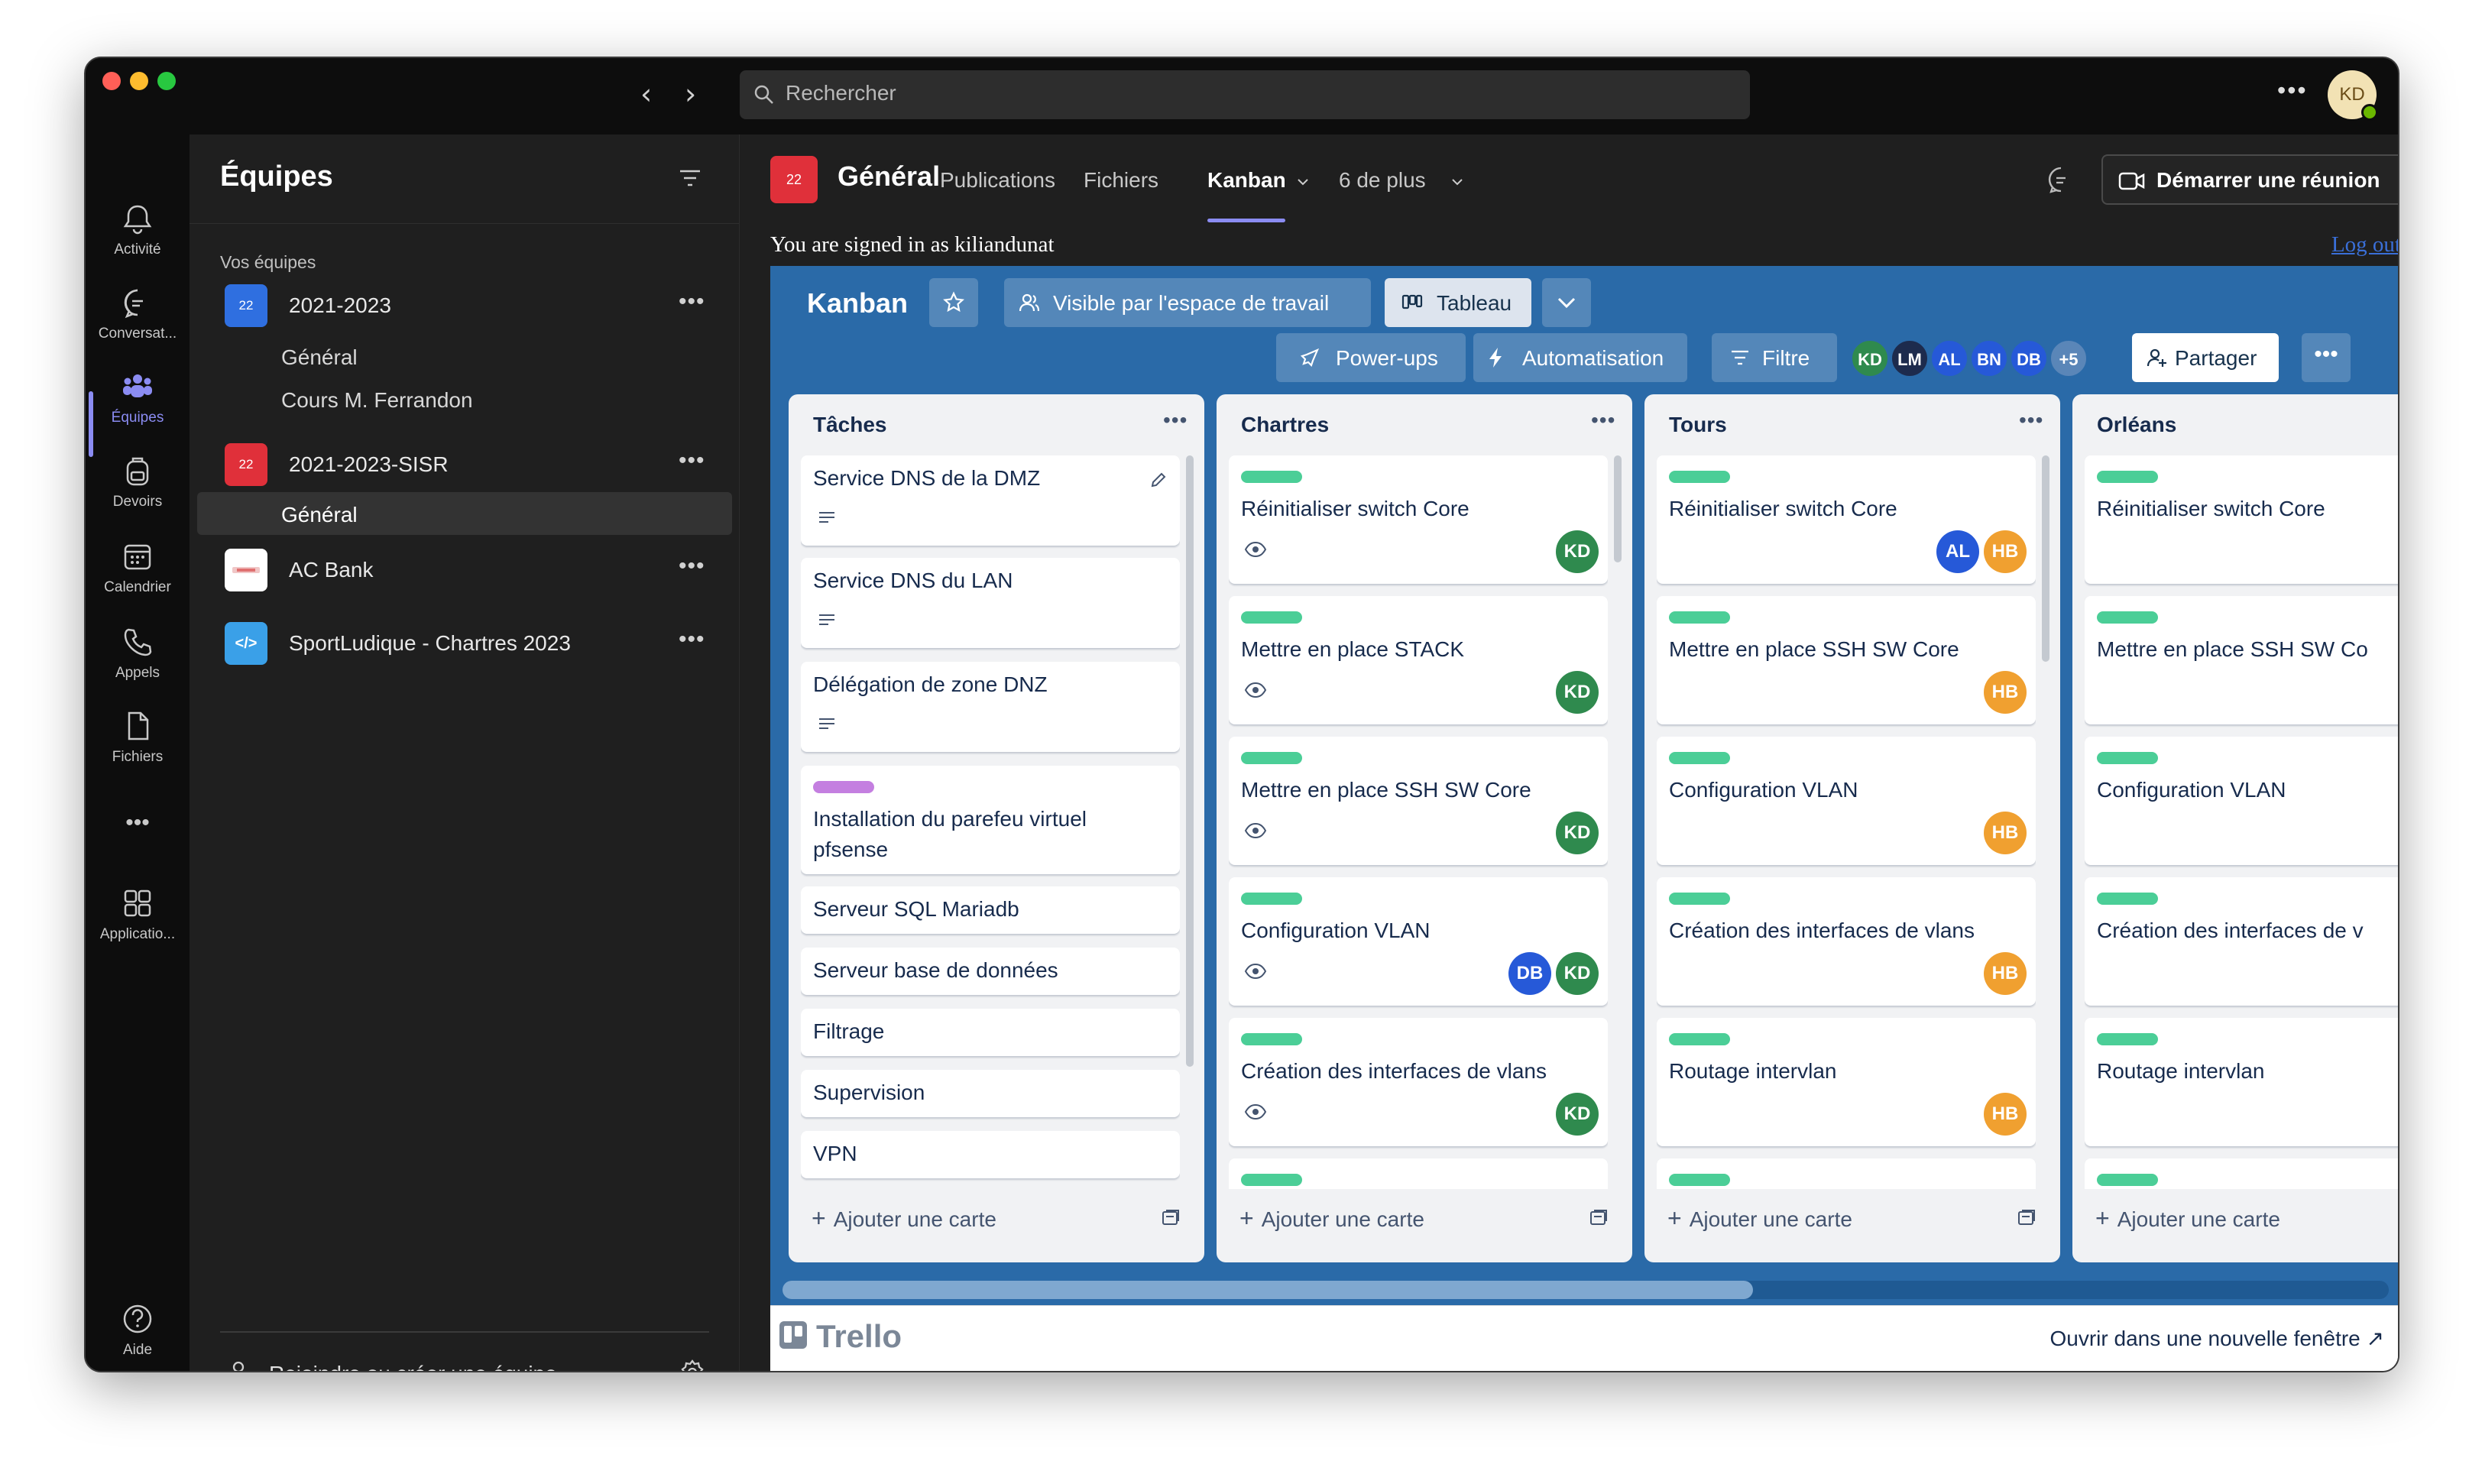  Describe the element at coordinates (138, 738) in the screenshot. I see `rail-item-files: Fichiers` at that location.